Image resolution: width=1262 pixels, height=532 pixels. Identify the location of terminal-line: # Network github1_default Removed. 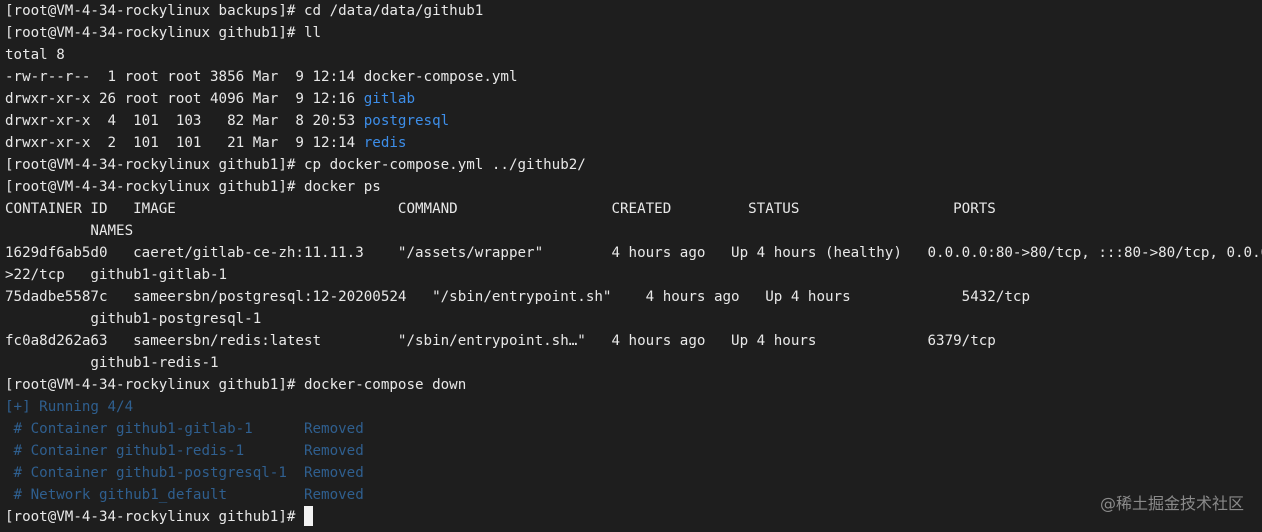
(184, 495).